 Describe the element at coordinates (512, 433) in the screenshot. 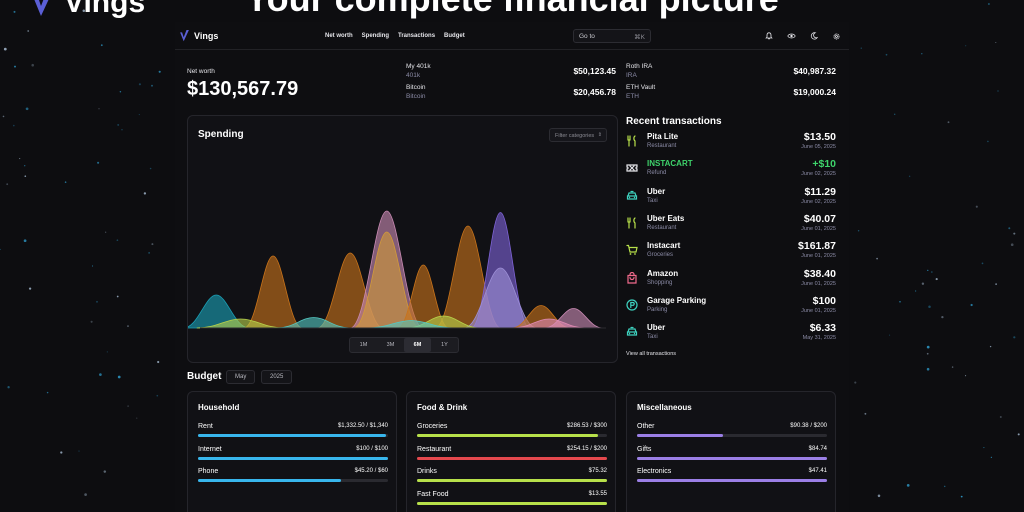

I see `budget-item: Groceries $286.53 / $300` at that location.